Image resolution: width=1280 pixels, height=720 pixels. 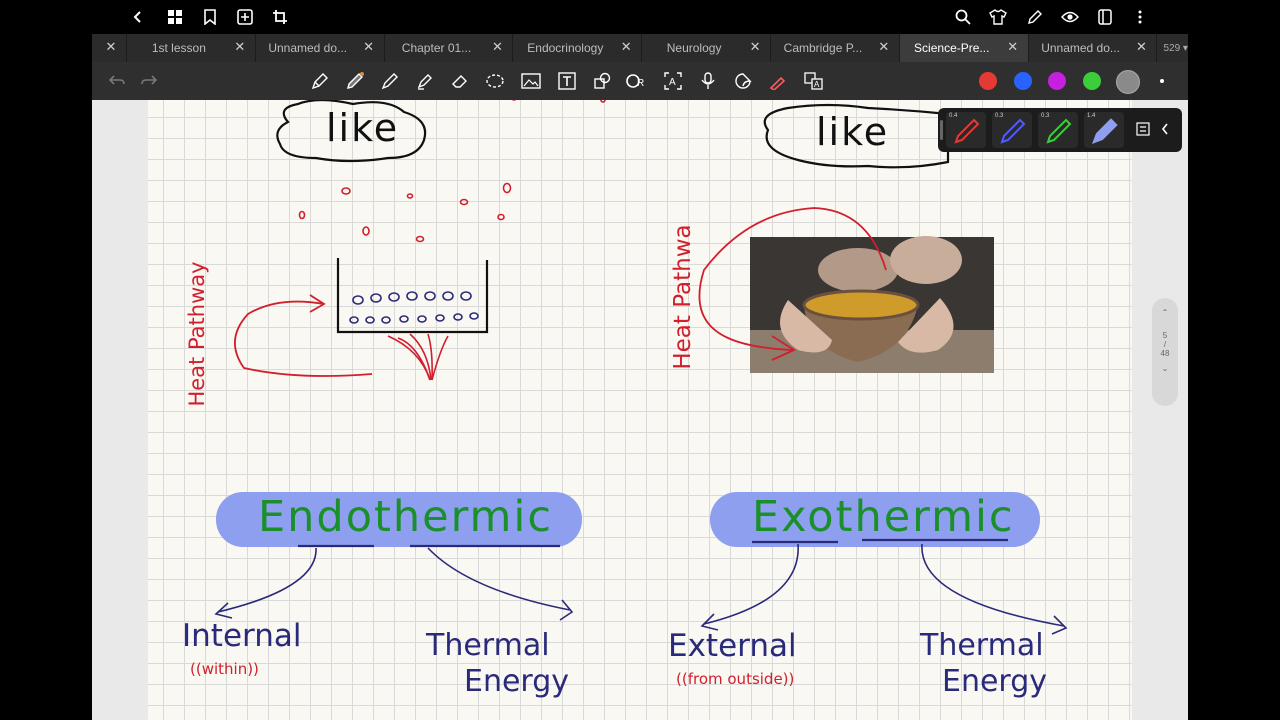 What do you see at coordinates (117, 81) in the screenshot?
I see `undo-icon` at bounding box center [117, 81].